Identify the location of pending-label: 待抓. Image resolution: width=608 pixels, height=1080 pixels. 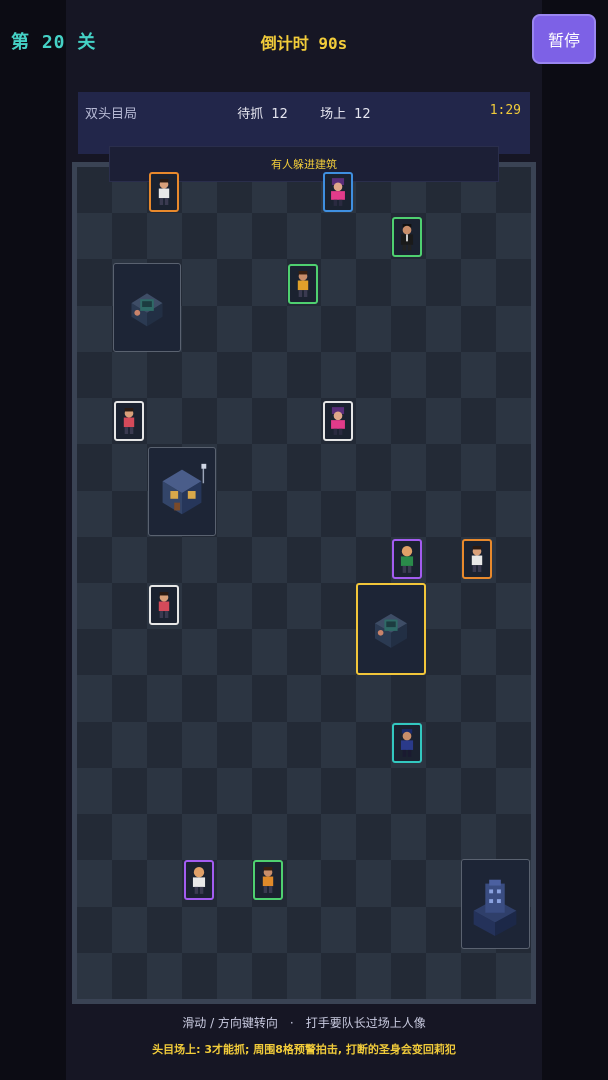
(250, 114).